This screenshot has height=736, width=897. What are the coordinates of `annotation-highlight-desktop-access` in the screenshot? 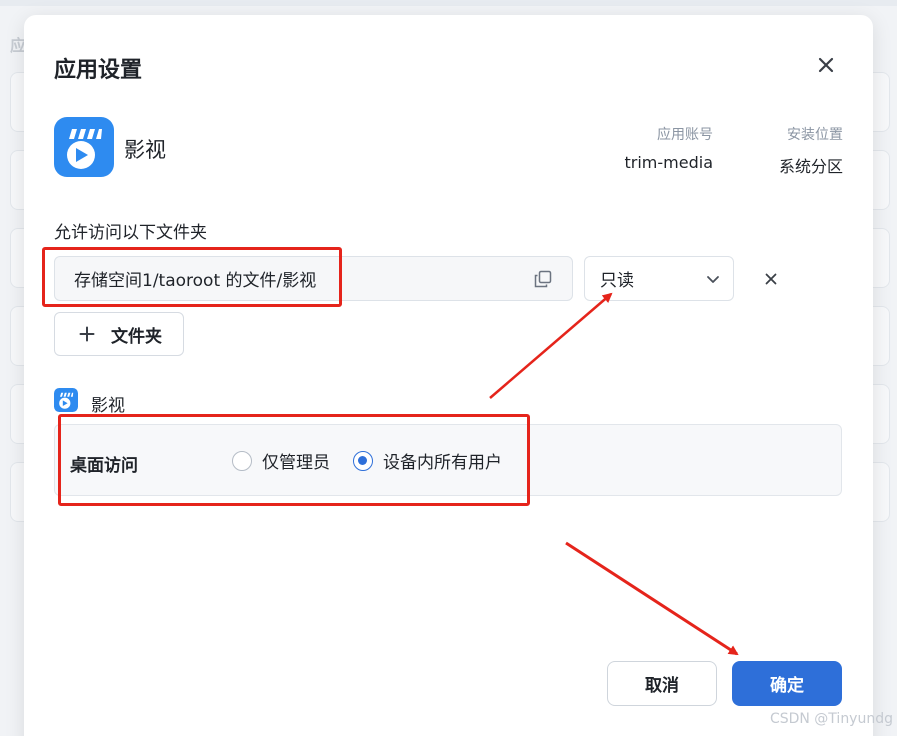 It's located at (294, 460).